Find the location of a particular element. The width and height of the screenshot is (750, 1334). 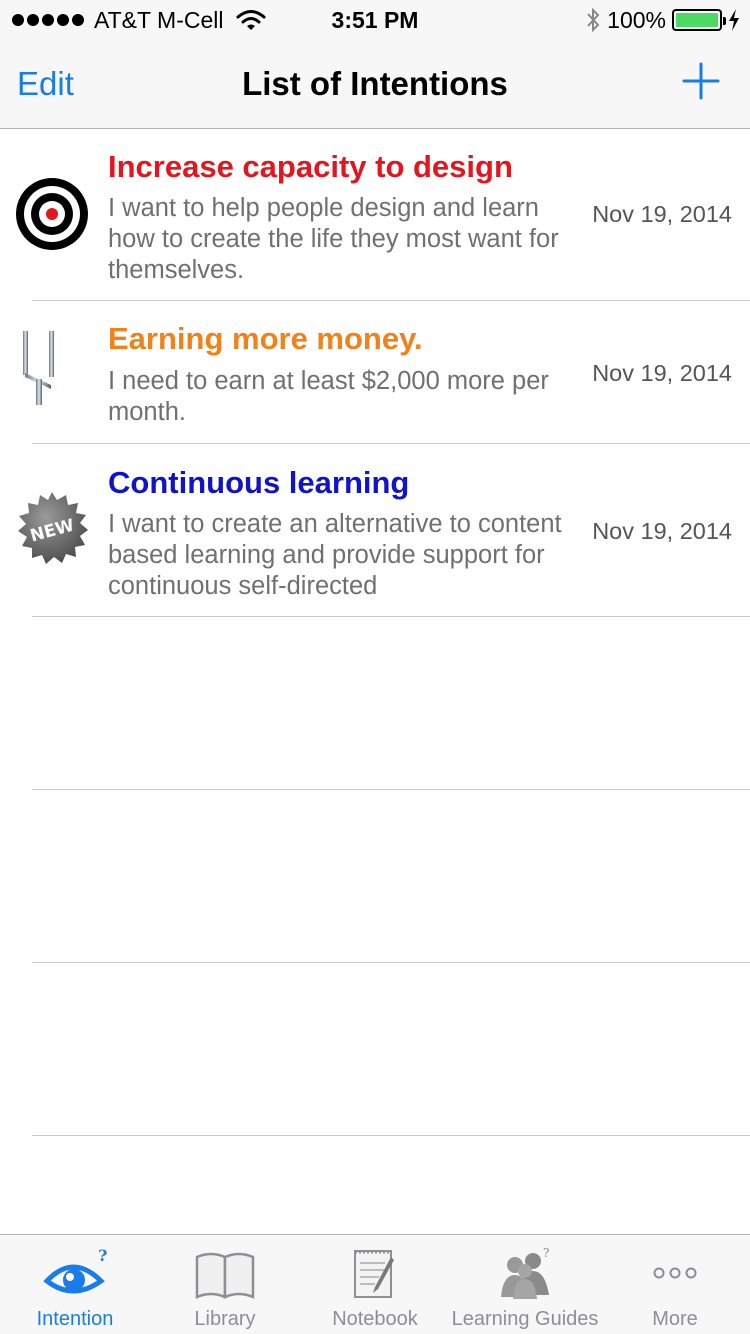

battery-percent: 100% is located at coordinates (636, 19).